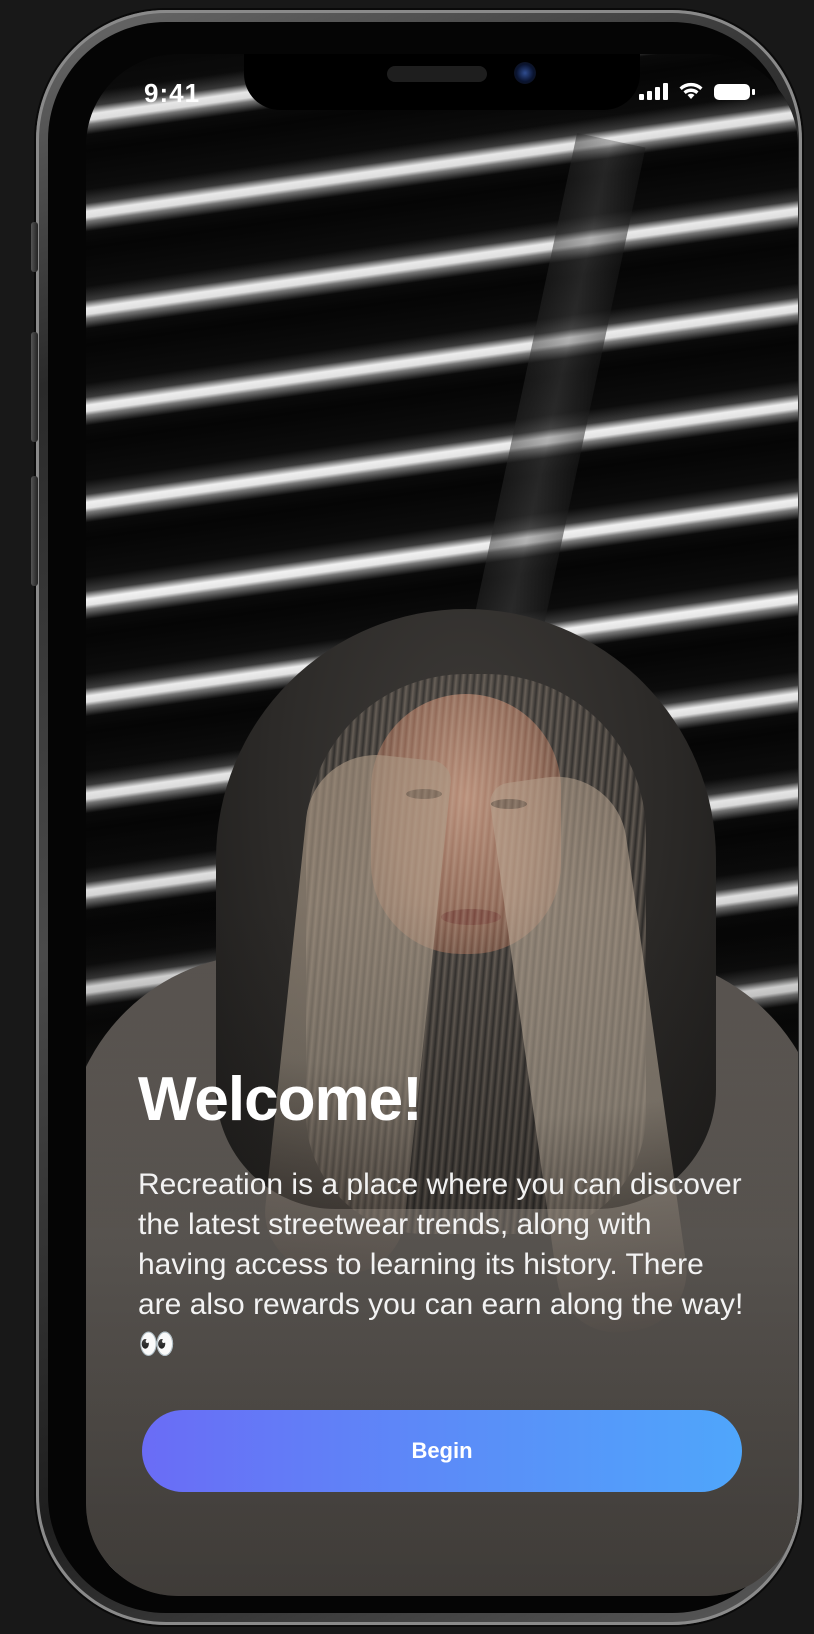 This screenshot has width=814, height=1634. I want to click on status-time: 9:41, so click(172, 93).